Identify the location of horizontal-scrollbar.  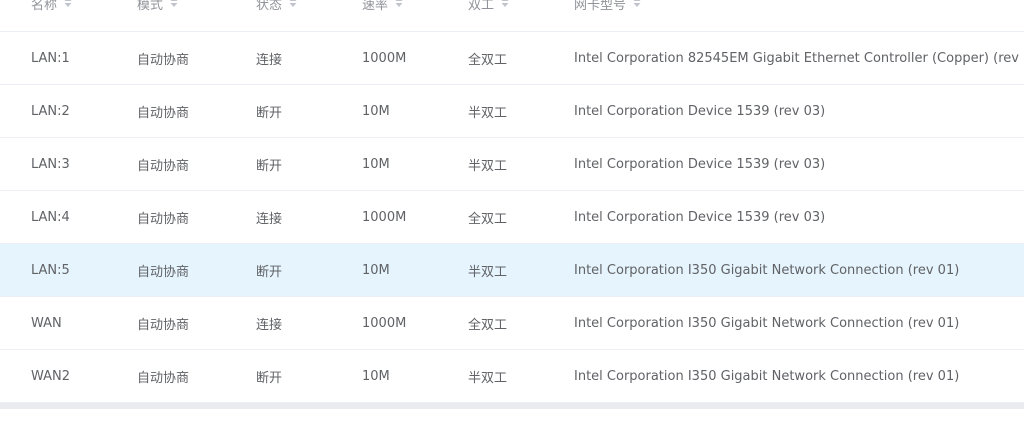
(512, 406).